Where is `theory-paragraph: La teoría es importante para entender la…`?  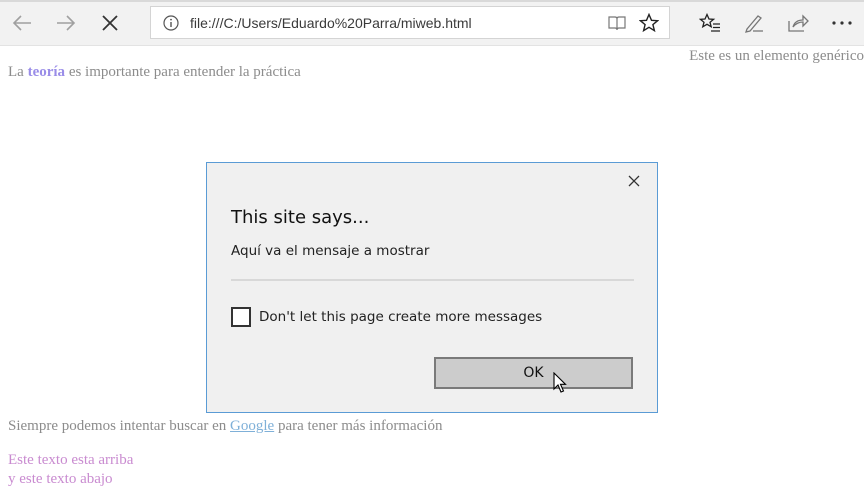
theory-paragraph: La teoría es importante para entender la… is located at coordinates (154, 72).